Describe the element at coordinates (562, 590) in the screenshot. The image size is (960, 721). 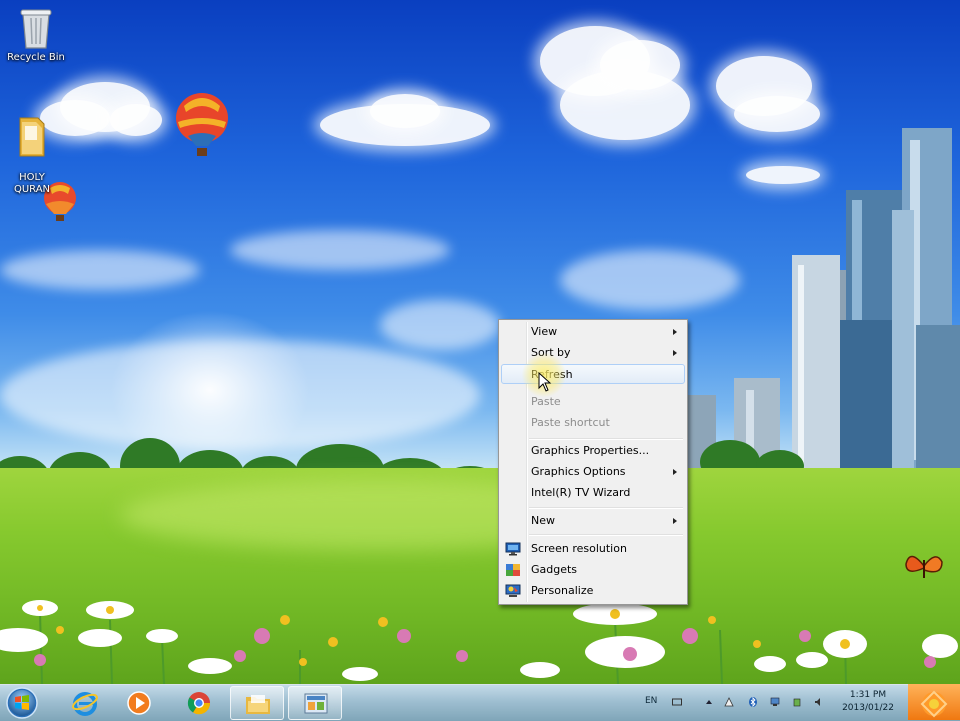
I see `menu-item-label: Personalize` at that location.